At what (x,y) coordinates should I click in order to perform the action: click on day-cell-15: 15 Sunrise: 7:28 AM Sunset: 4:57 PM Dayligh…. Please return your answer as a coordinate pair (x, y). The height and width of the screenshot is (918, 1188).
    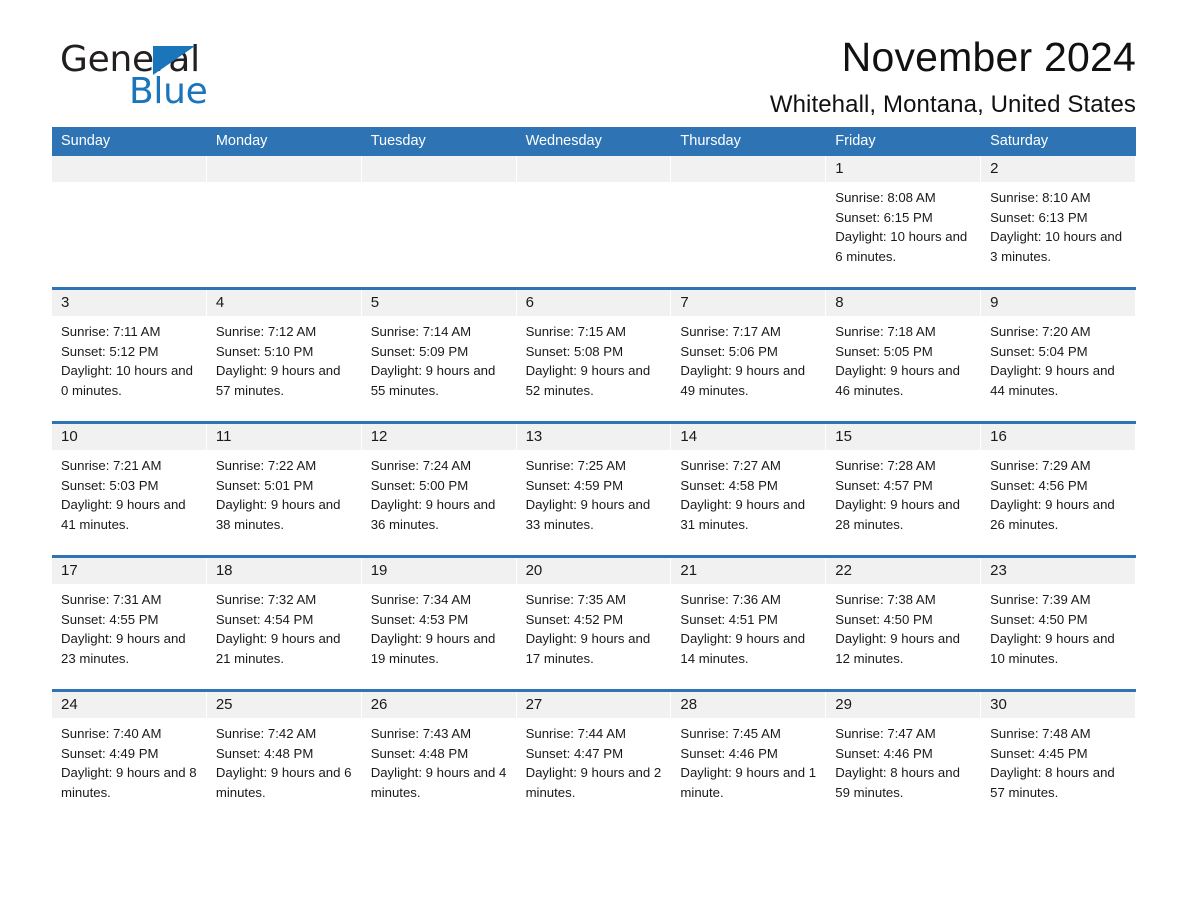
    Looking at the image, I should click on (904, 489).